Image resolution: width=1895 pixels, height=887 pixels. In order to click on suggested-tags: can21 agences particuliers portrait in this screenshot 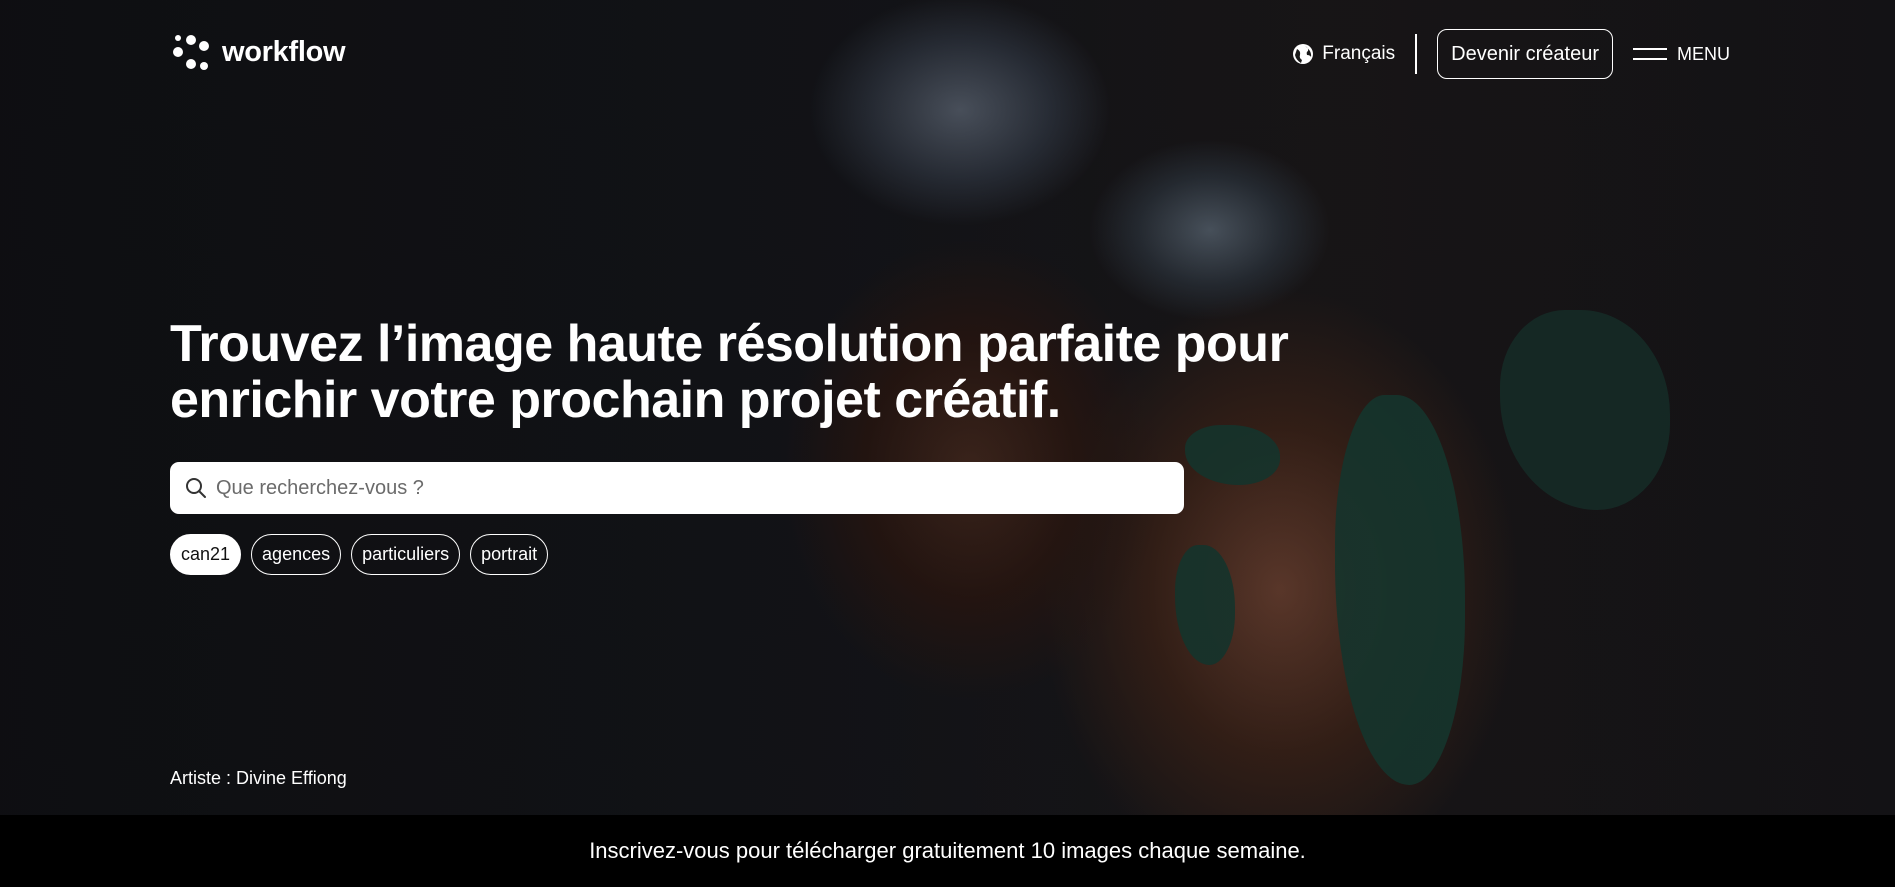, I will do `click(359, 554)`.